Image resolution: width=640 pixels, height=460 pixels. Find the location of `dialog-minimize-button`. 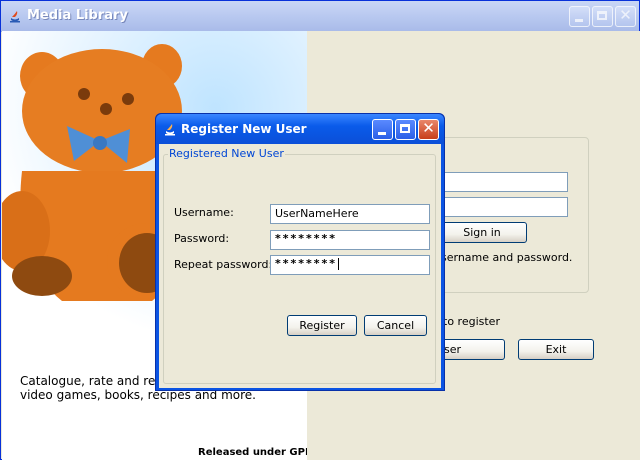

dialog-minimize-button is located at coordinates (382, 129).